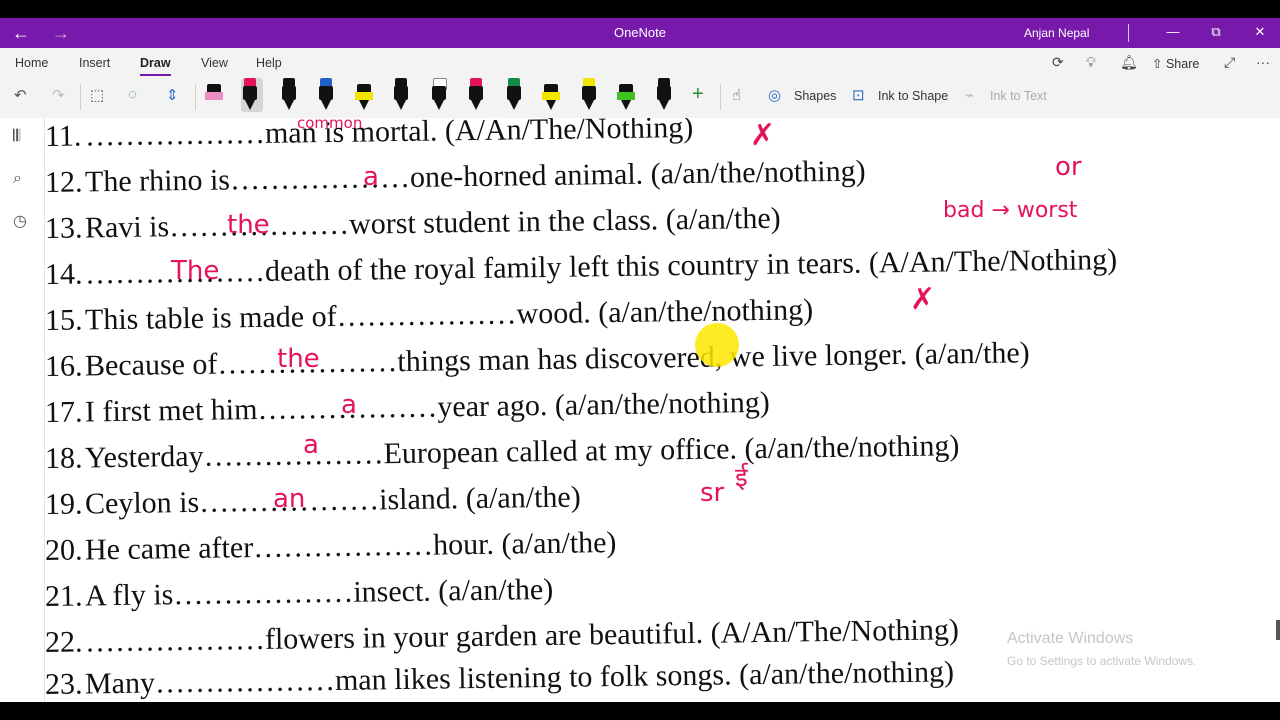 This screenshot has height=720, width=1280. Describe the element at coordinates (326, 95) in the screenshot. I see `pen-tool-blue` at that location.